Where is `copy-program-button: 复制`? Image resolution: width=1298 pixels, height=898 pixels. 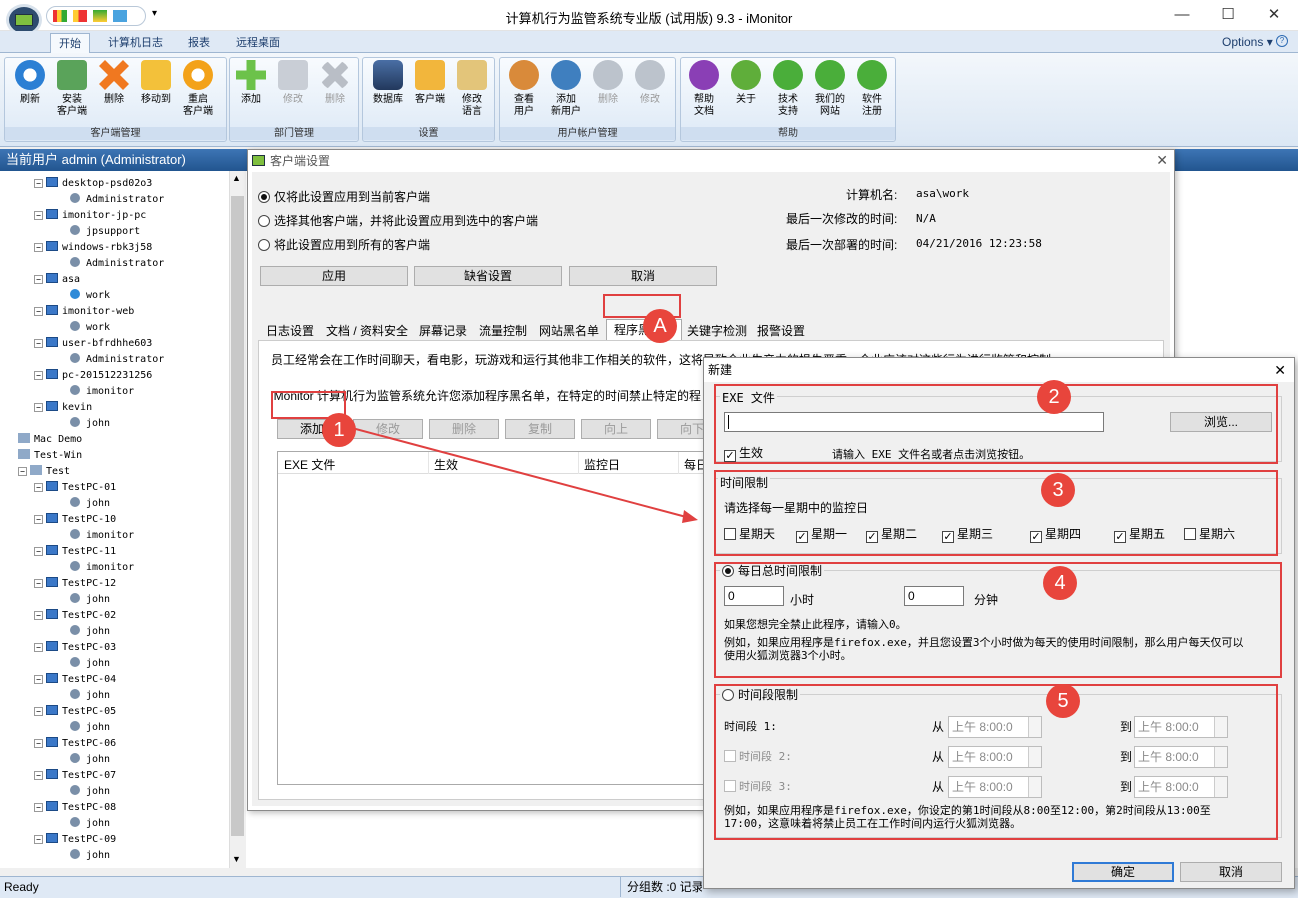
copy-program-button: 复制 is located at coordinates (540, 429).